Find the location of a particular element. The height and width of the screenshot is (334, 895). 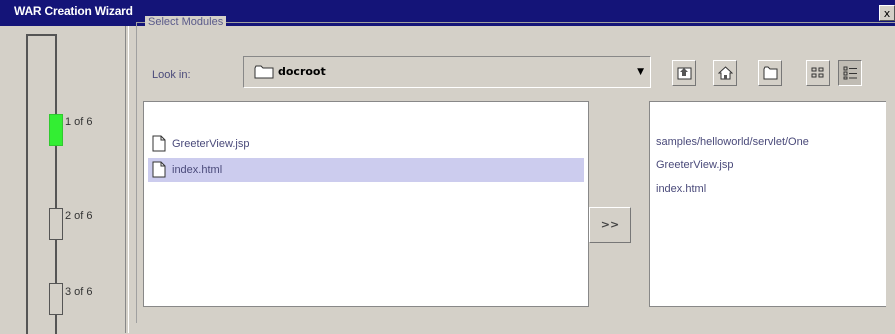

step-3-label: 3 of 6 is located at coordinates (79, 292).